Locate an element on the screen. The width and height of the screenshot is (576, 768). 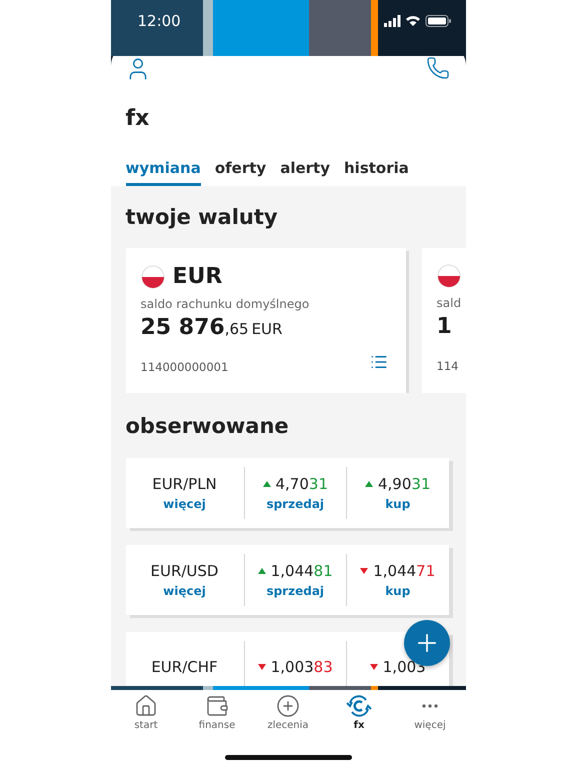
exchange-rate: 1,04471 is located at coordinates (404, 571).